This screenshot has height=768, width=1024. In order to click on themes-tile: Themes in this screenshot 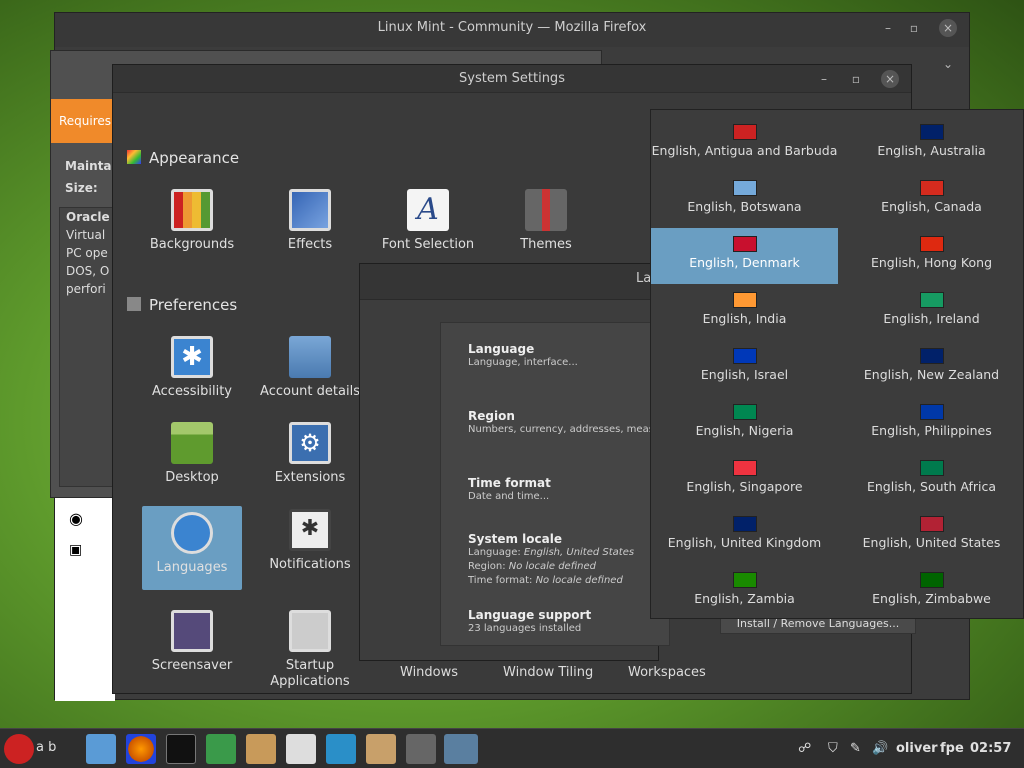, I will do `click(546, 220)`.